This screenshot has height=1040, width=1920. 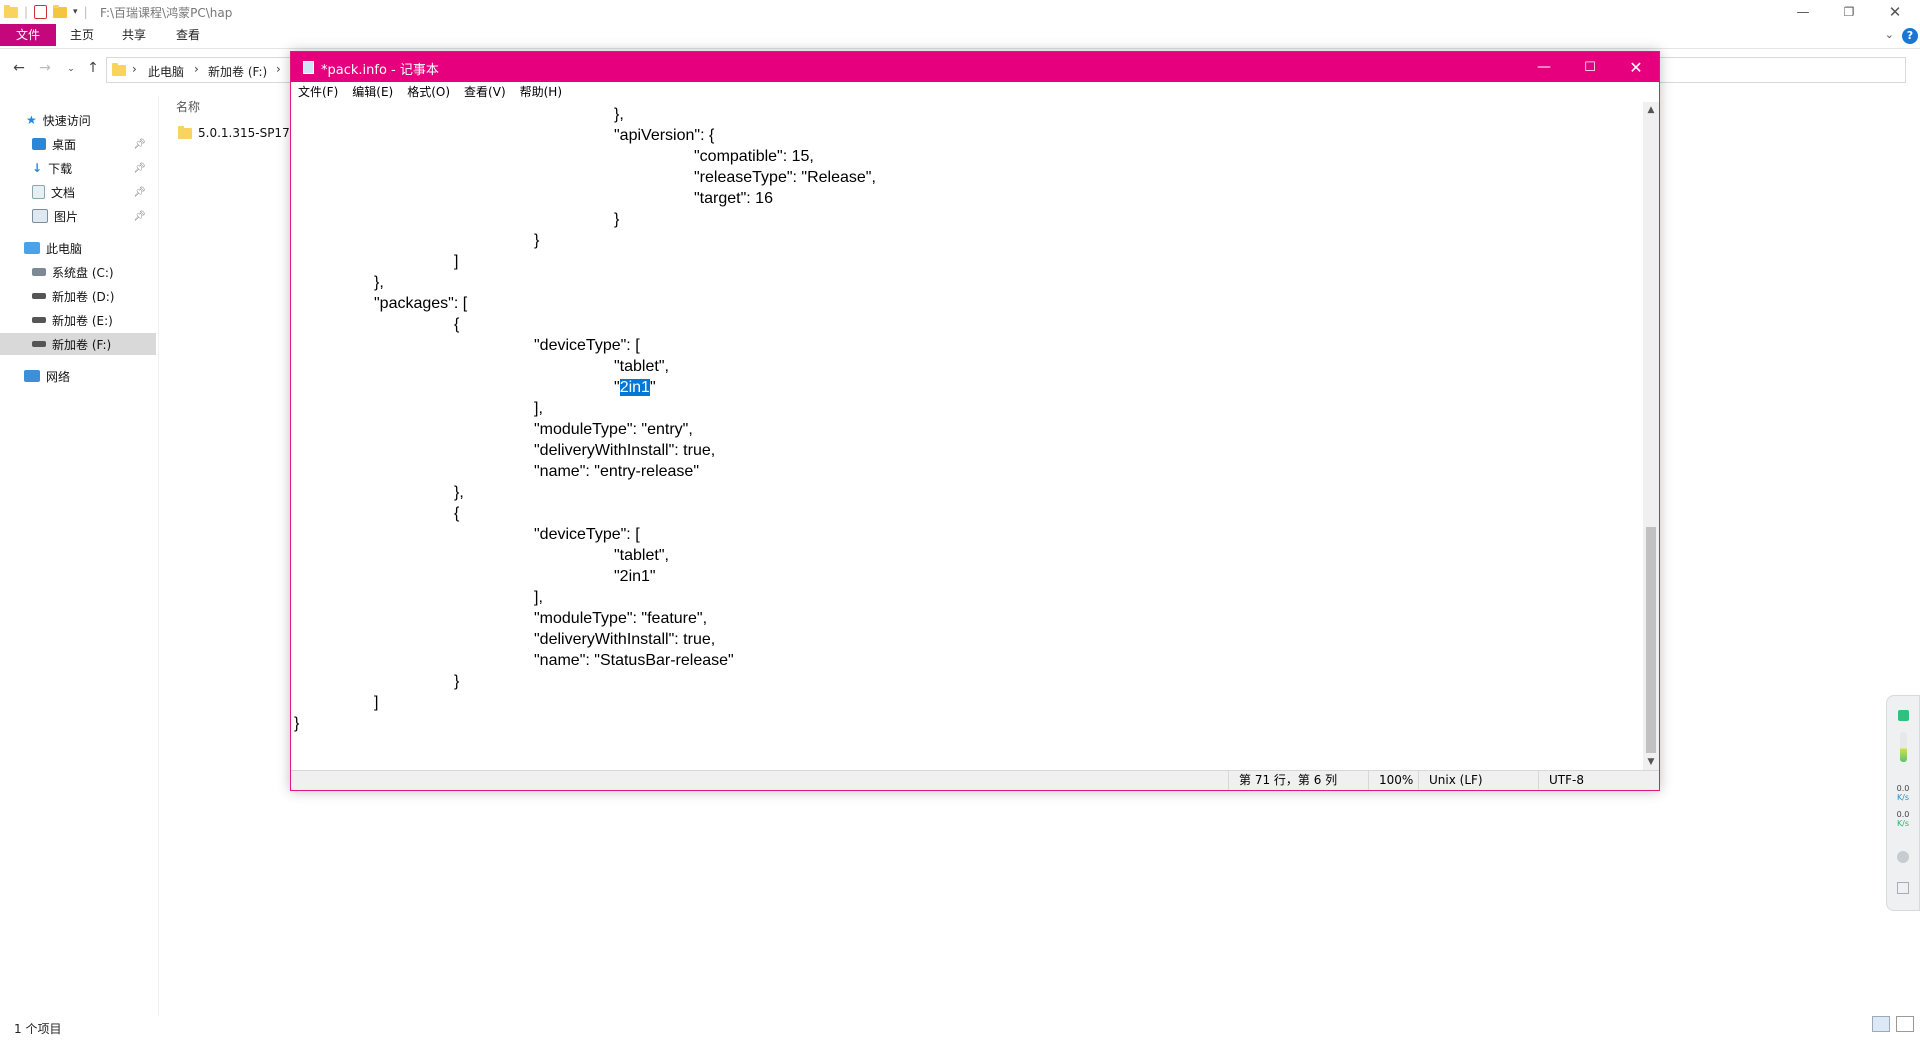 I want to click on nav-drive-f-label: 新加卷 (F:), so click(x=82, y=344).